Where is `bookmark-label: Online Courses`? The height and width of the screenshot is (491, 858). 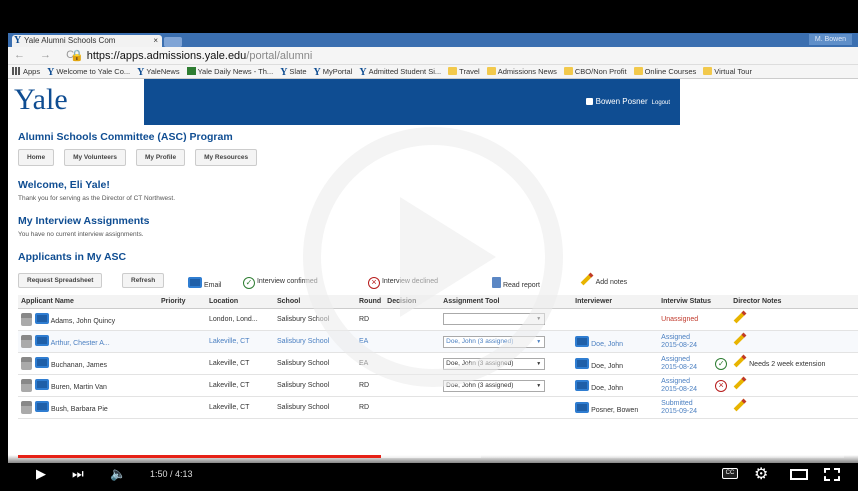
bookmark-label: Online Courses is located at coordinates (670, 71).